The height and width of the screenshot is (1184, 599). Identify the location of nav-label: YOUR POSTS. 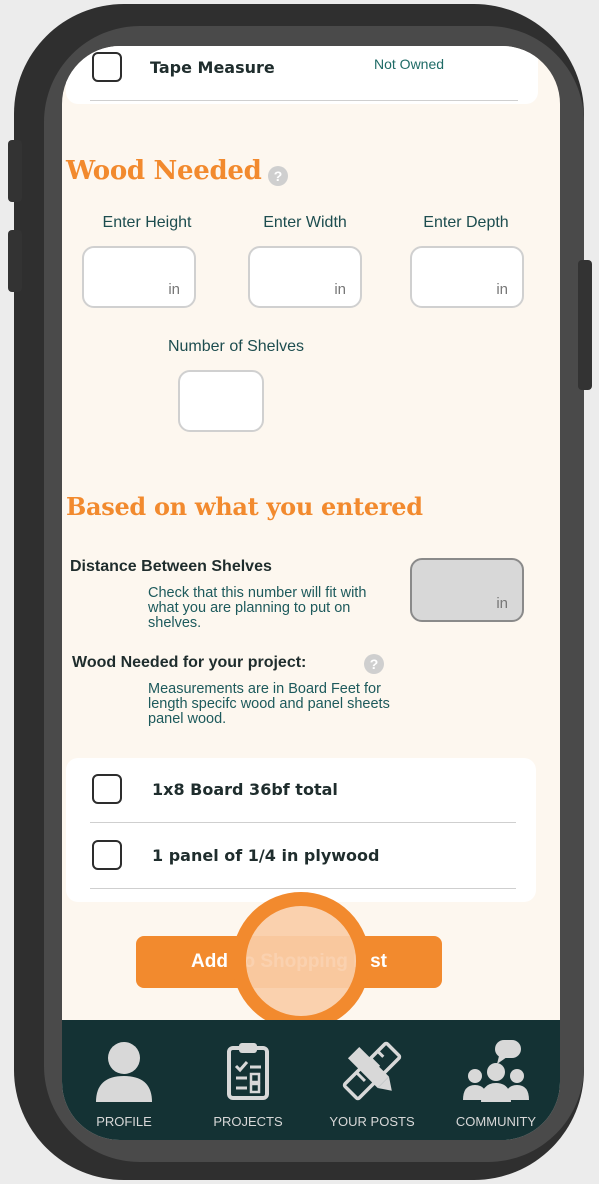
(372, 1121).